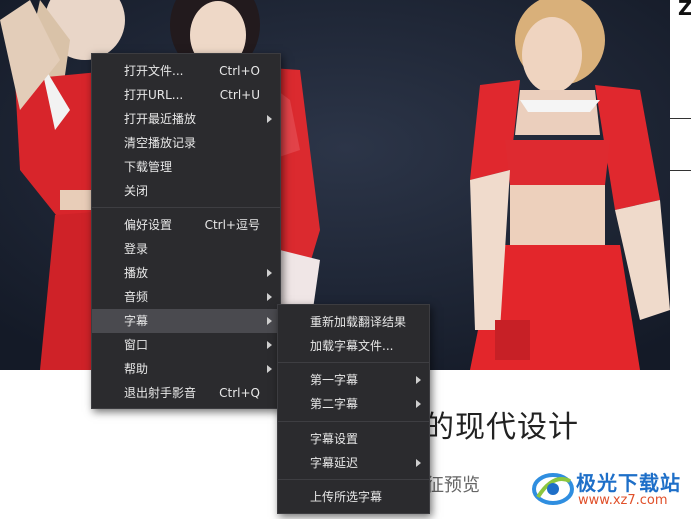 This screenshot has width=691, height=519. I want to click on menu-item-label: 下载管理, so click(148, 167).